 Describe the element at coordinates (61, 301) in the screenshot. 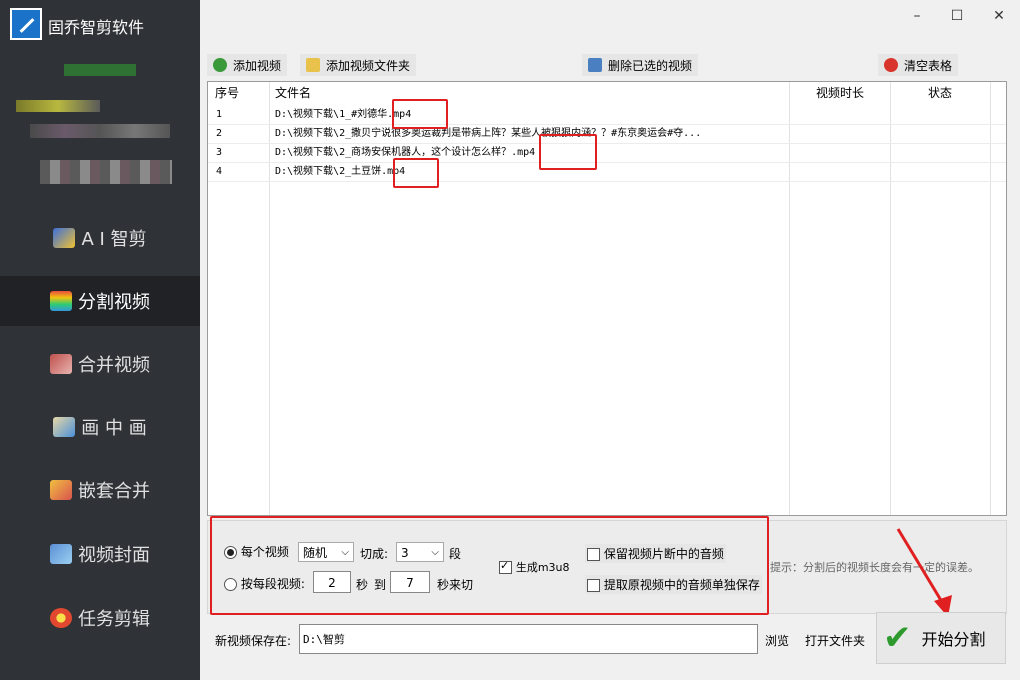

I see `split-video-icon` at that location.